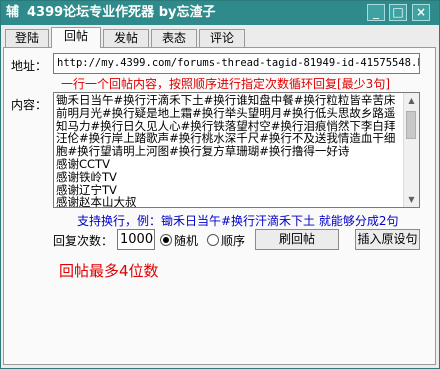 Image resolution: width=440 pixels, height=369 pixels. What do you see at coordinates (27, 38) in the screenshot?
I see `tab-login: 登陆` at bounding box center [27, 38].